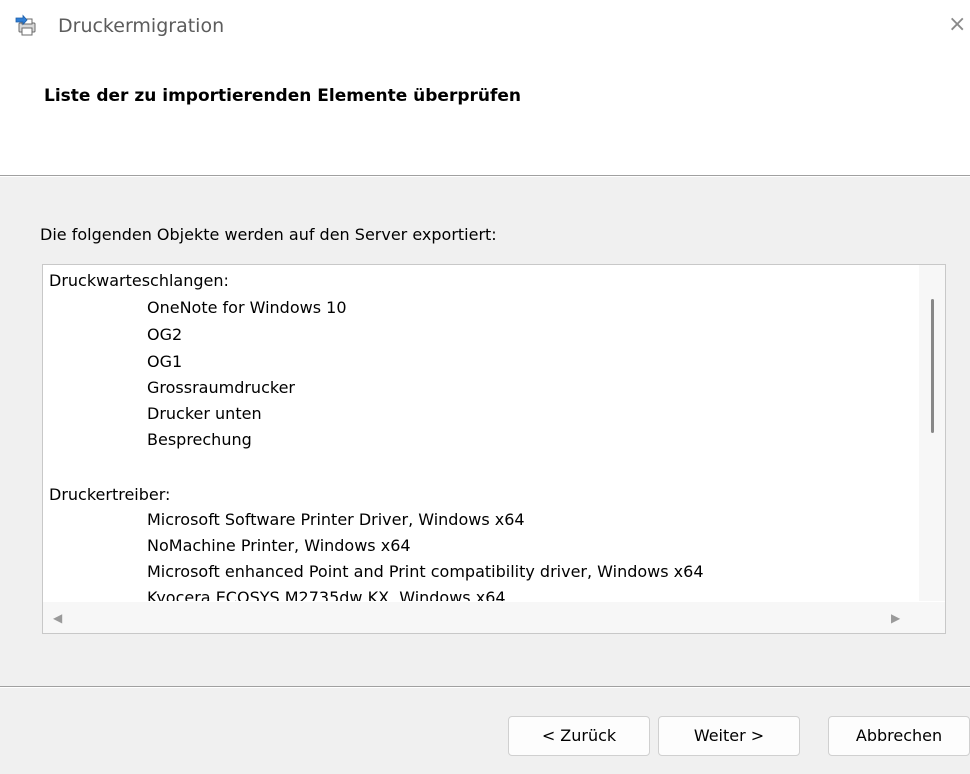  Describe the element at coordinates (247, 307) in the screenshot. I see `list-item: OneNote for Windows 10` at that location.